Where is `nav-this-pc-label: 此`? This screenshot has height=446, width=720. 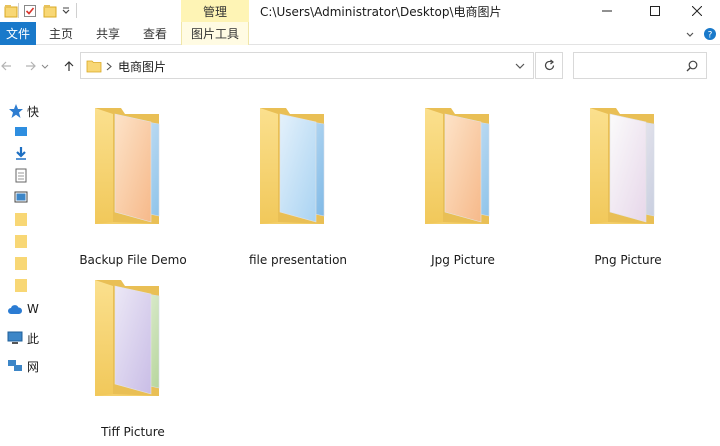 nav-this-pc-label: 此 is located at coordinates (33, 339).